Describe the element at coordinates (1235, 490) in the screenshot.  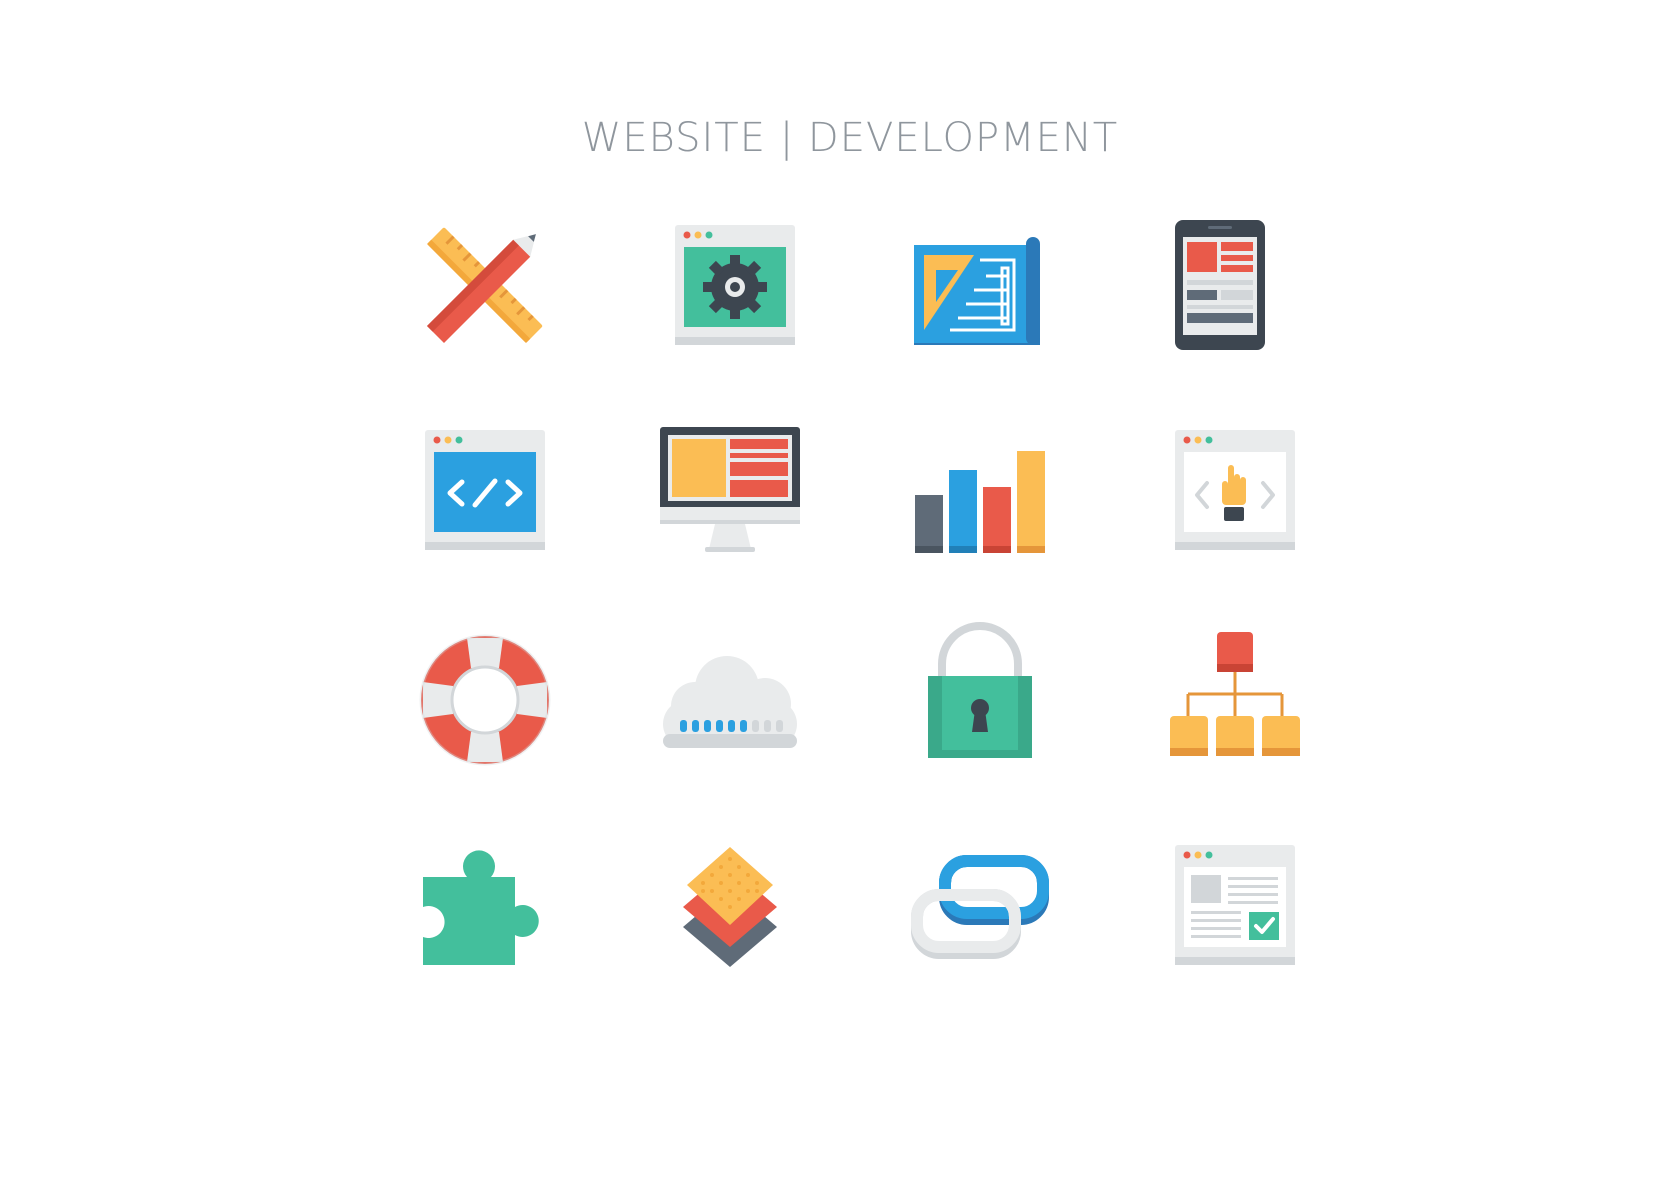
I see `browser-touch-icon` at that location.